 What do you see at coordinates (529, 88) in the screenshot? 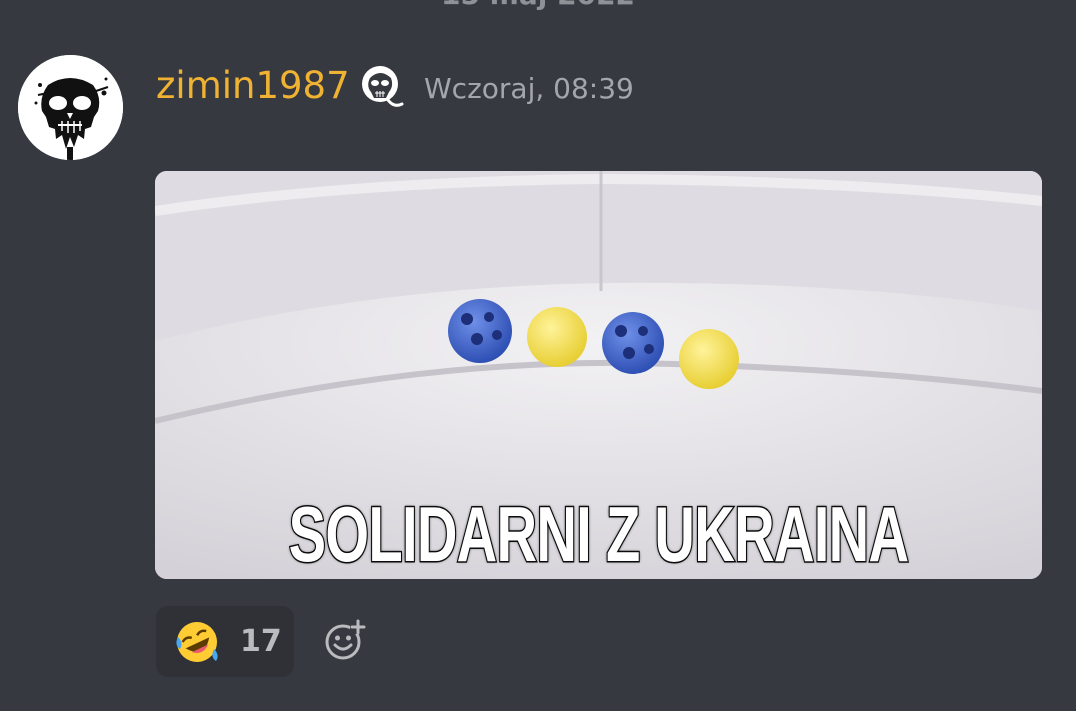
I see `message-timestamp: Wczoraj, 08:39` at bounding box center [529, 88].